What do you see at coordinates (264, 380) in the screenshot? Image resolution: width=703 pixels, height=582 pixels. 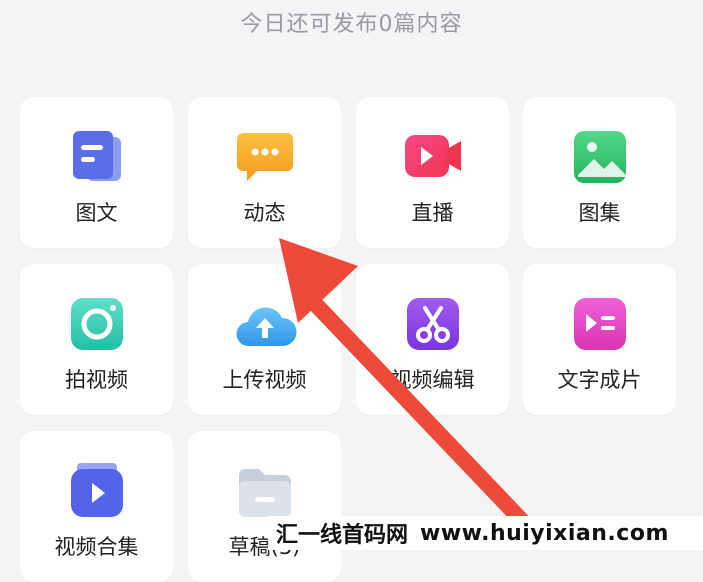 I see `tile-label: 上传视频` at bounding box center [264, 380].